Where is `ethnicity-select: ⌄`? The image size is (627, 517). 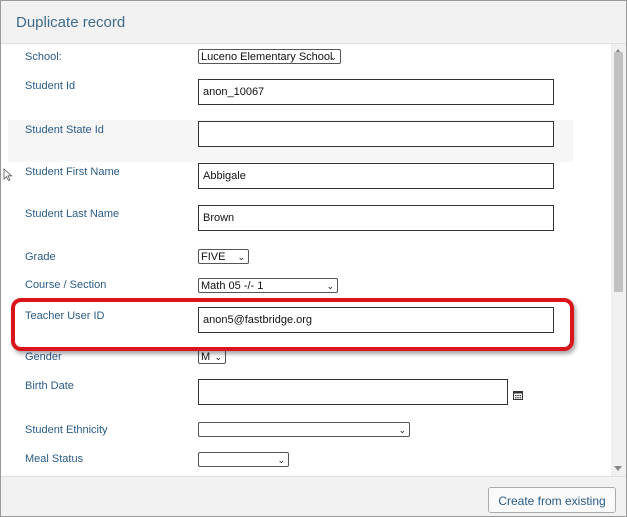
ethnicity-select: ⌄ is located at coordinates (304, 429).